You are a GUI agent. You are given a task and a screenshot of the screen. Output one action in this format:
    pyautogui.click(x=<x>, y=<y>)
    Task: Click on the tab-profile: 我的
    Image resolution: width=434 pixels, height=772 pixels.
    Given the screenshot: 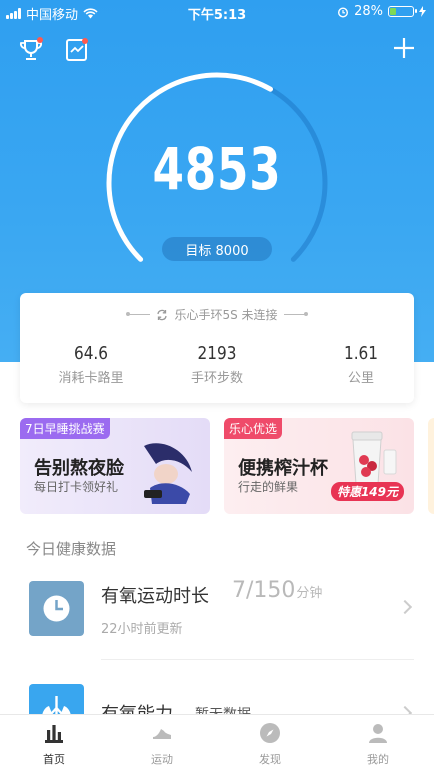 What is the action you would take?
    pyautogui.click(x=378, y=744)
    